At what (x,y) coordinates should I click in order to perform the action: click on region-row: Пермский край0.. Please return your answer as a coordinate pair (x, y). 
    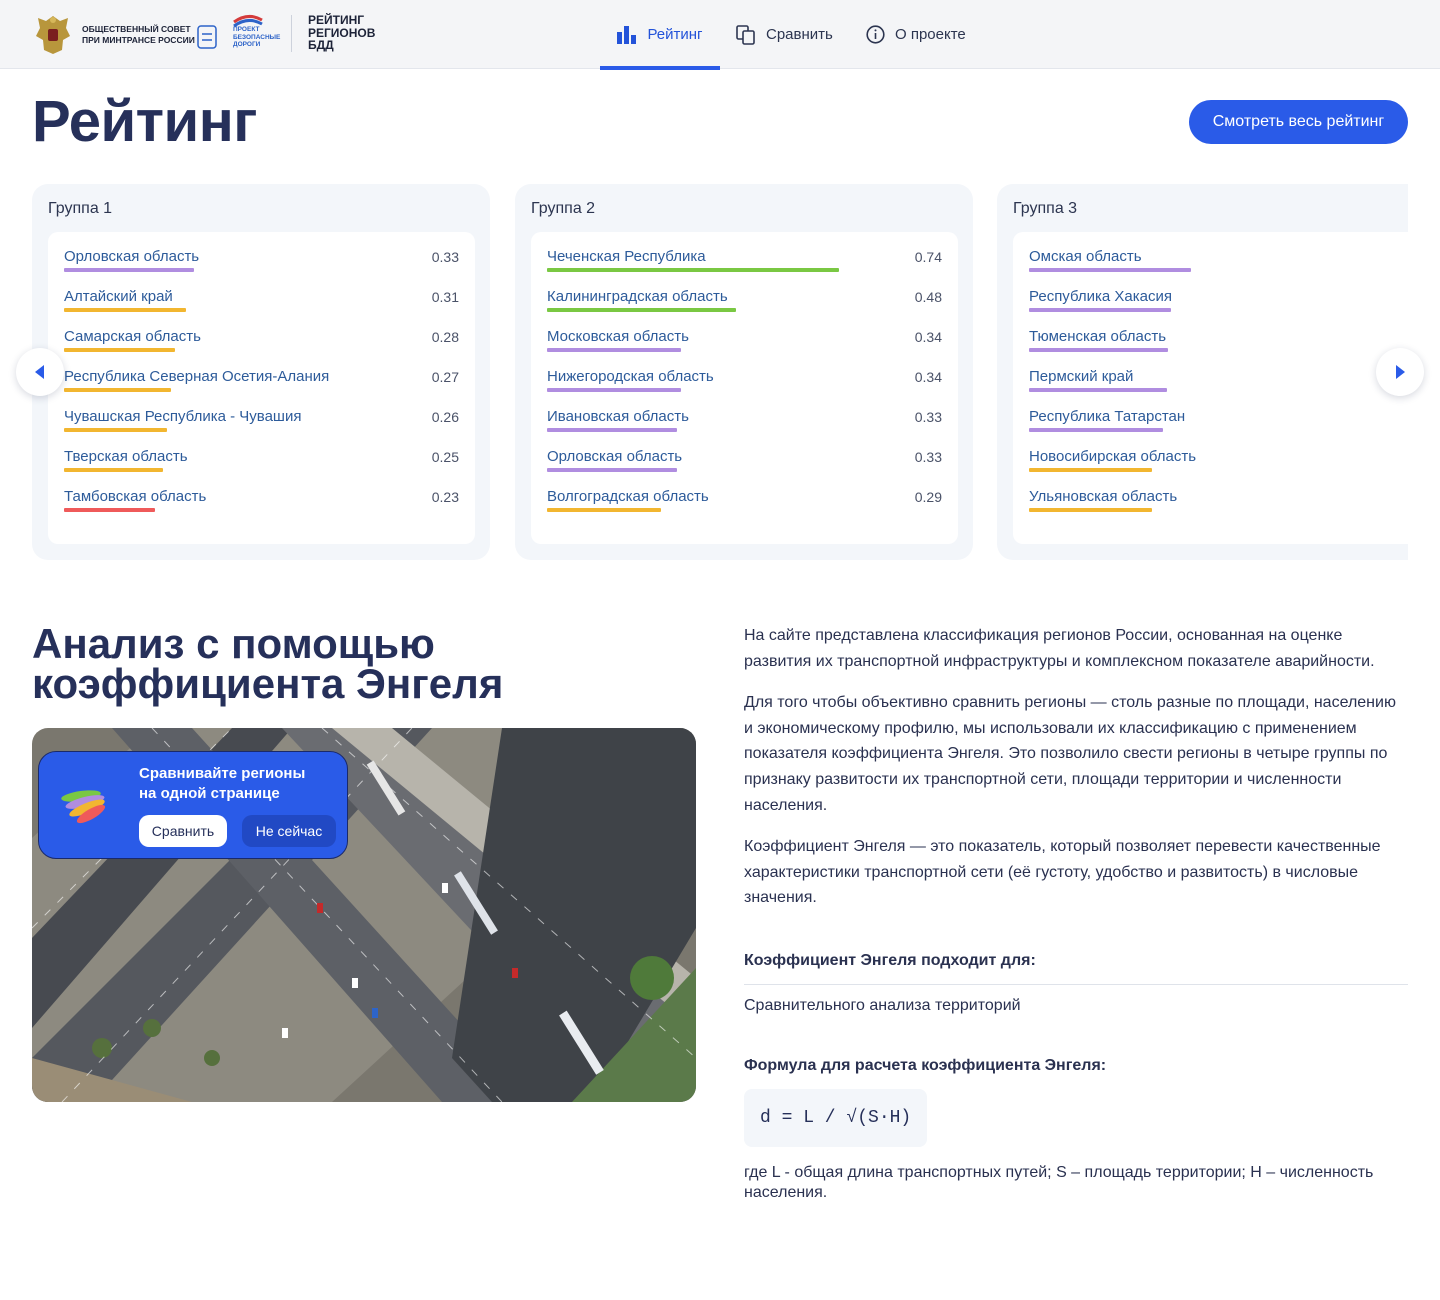
    Looking at the image, I should click on (1218, 388).